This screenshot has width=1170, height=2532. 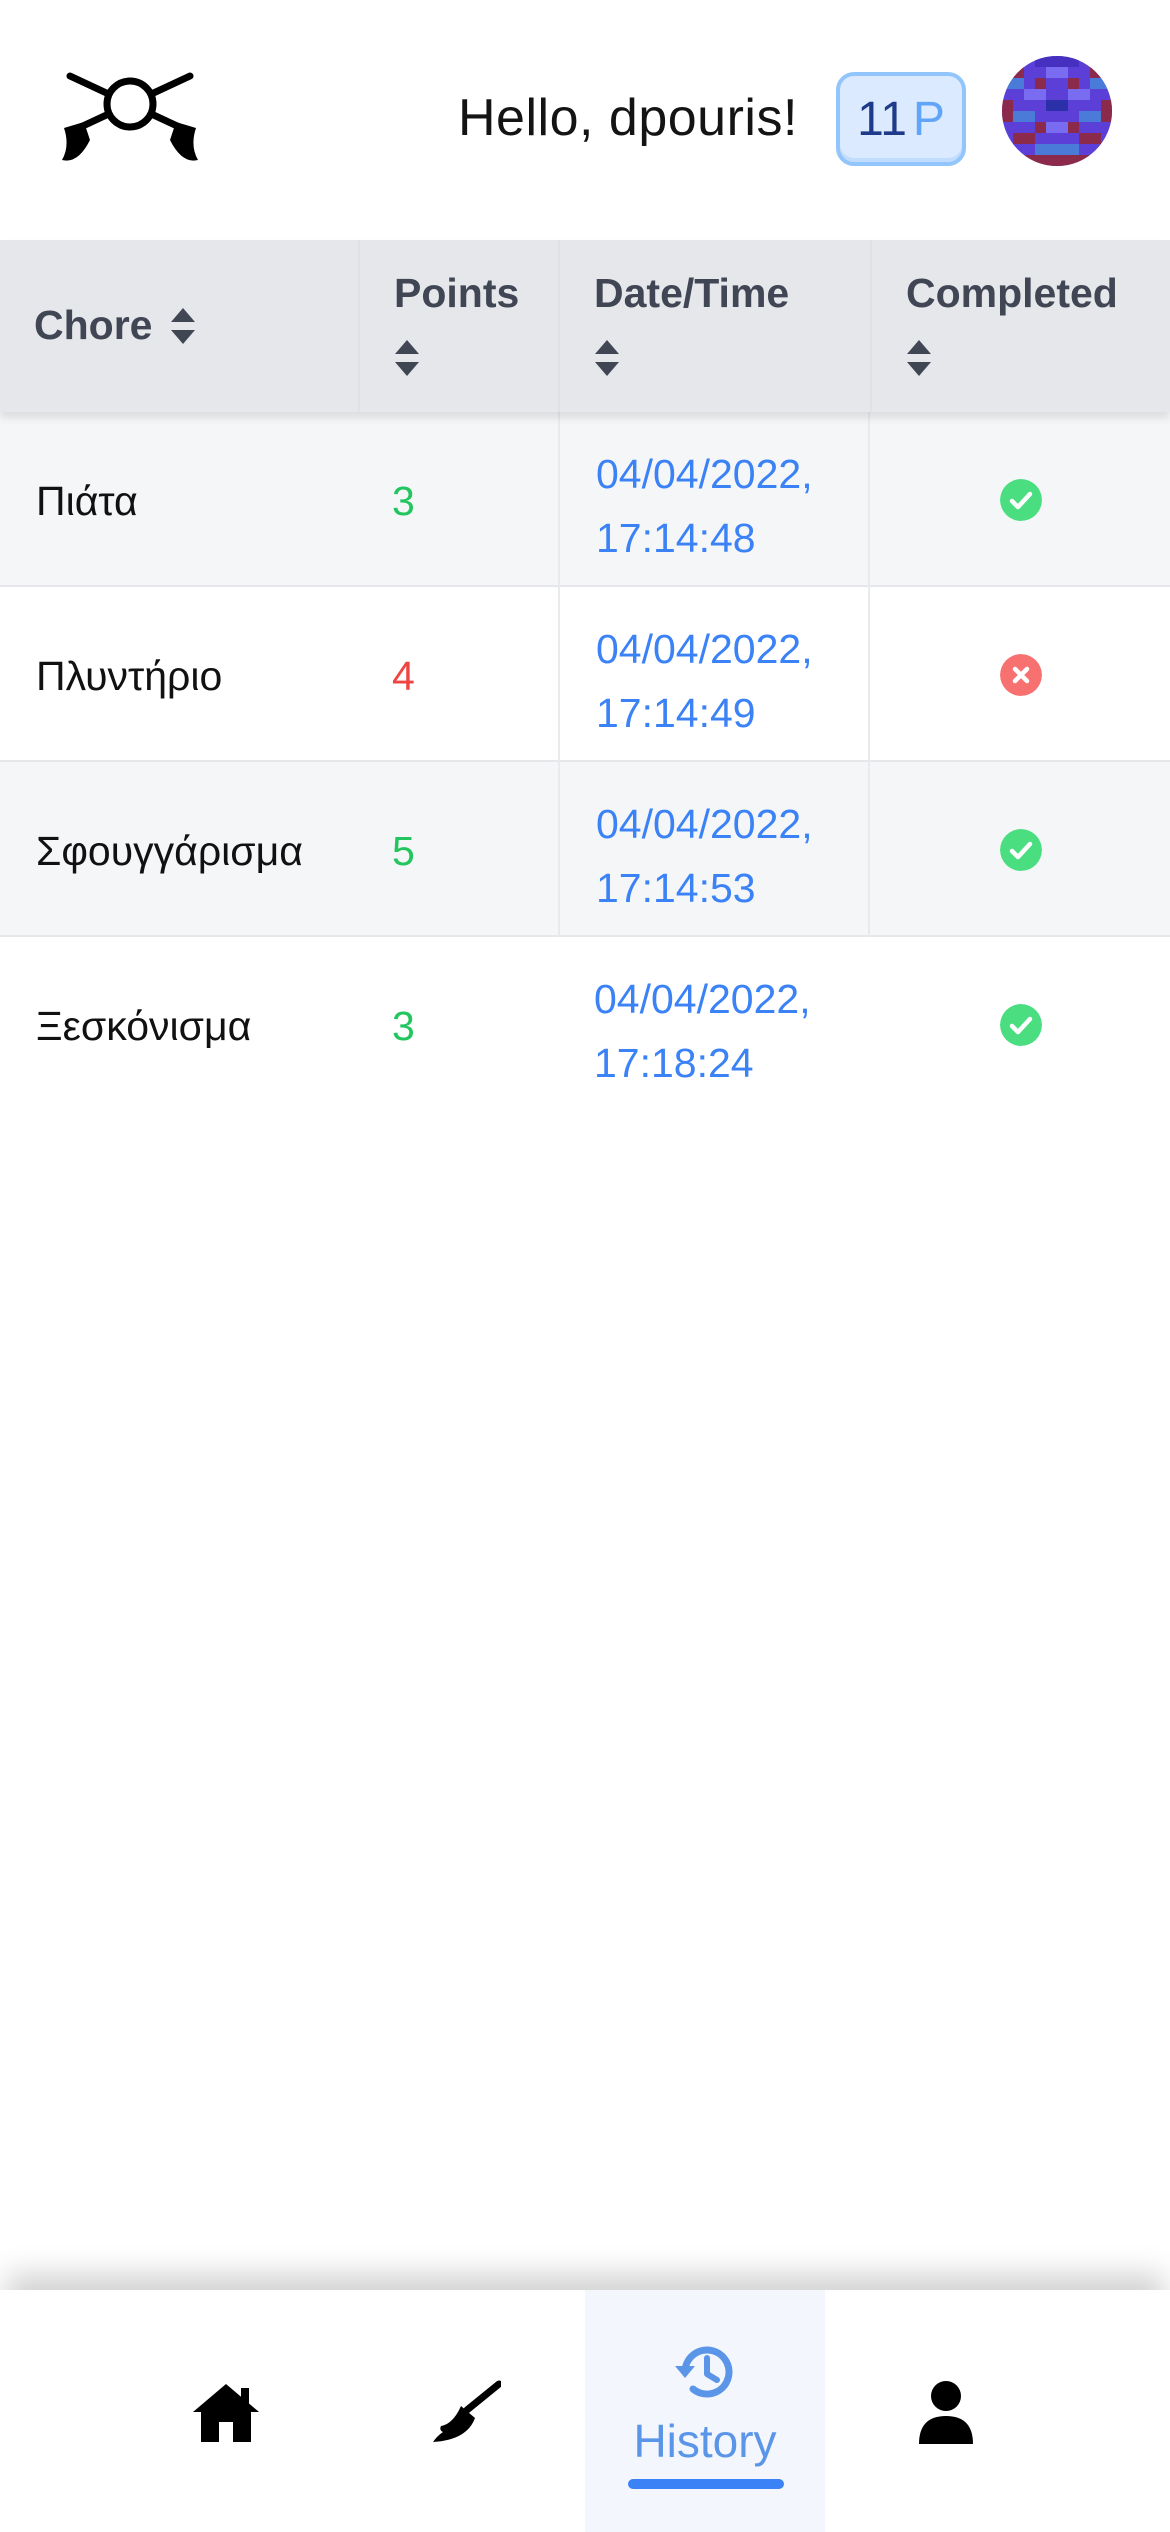 I want to click on active-tab-indicator, so click(x=706, y=2484).